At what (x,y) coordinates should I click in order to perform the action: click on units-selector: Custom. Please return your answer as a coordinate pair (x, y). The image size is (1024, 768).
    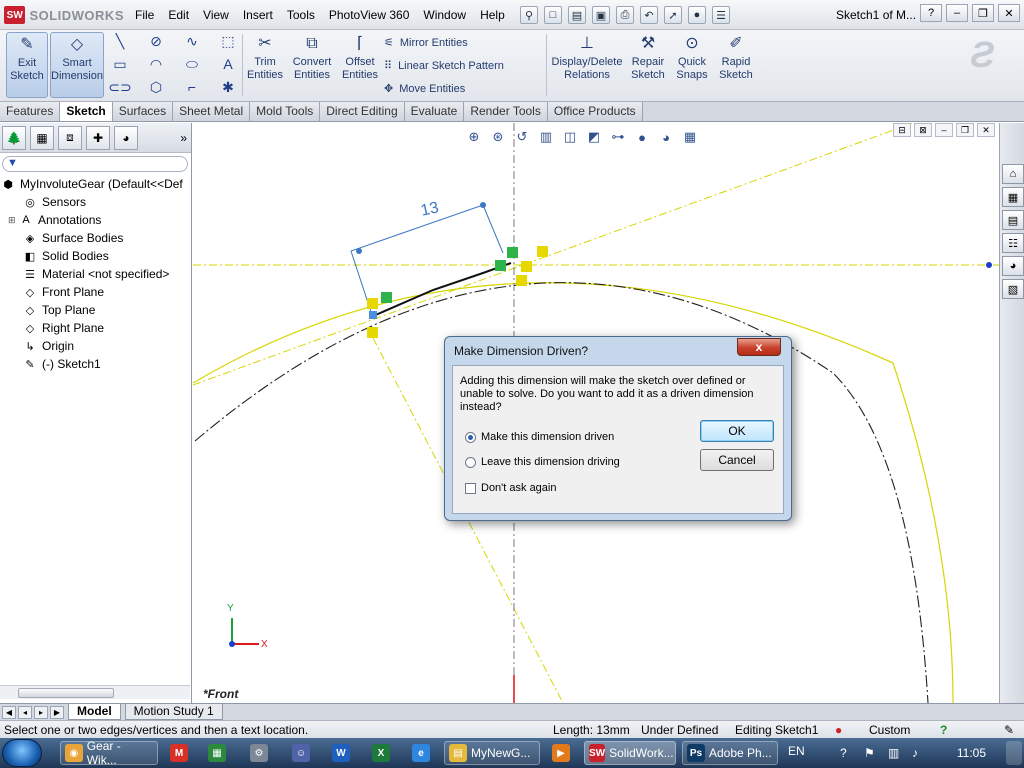
    Looking at the image, I should click on (889, 730).